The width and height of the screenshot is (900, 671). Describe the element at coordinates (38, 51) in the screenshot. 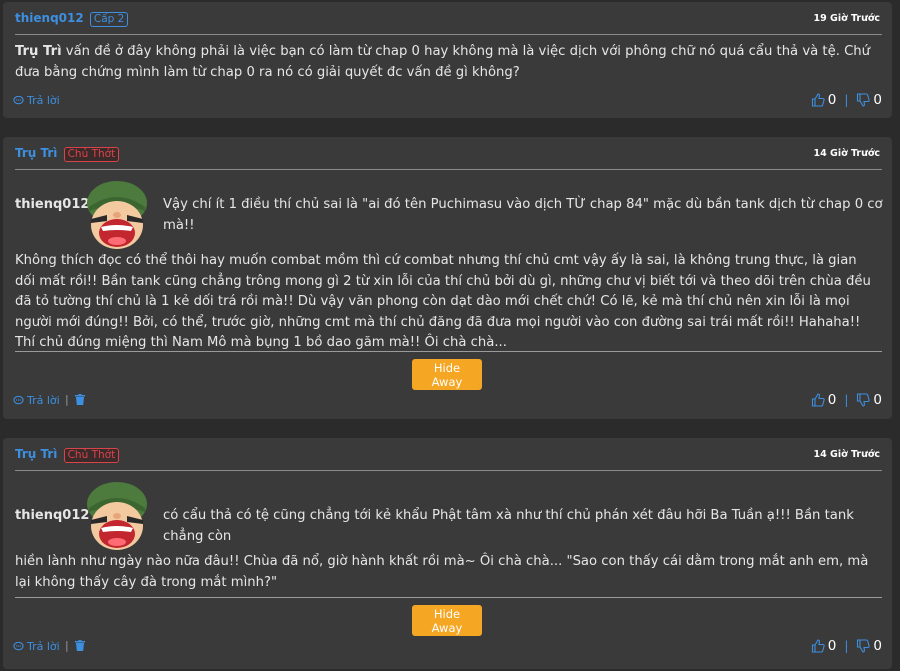

I see `mention: Trụ Trì` at that location.